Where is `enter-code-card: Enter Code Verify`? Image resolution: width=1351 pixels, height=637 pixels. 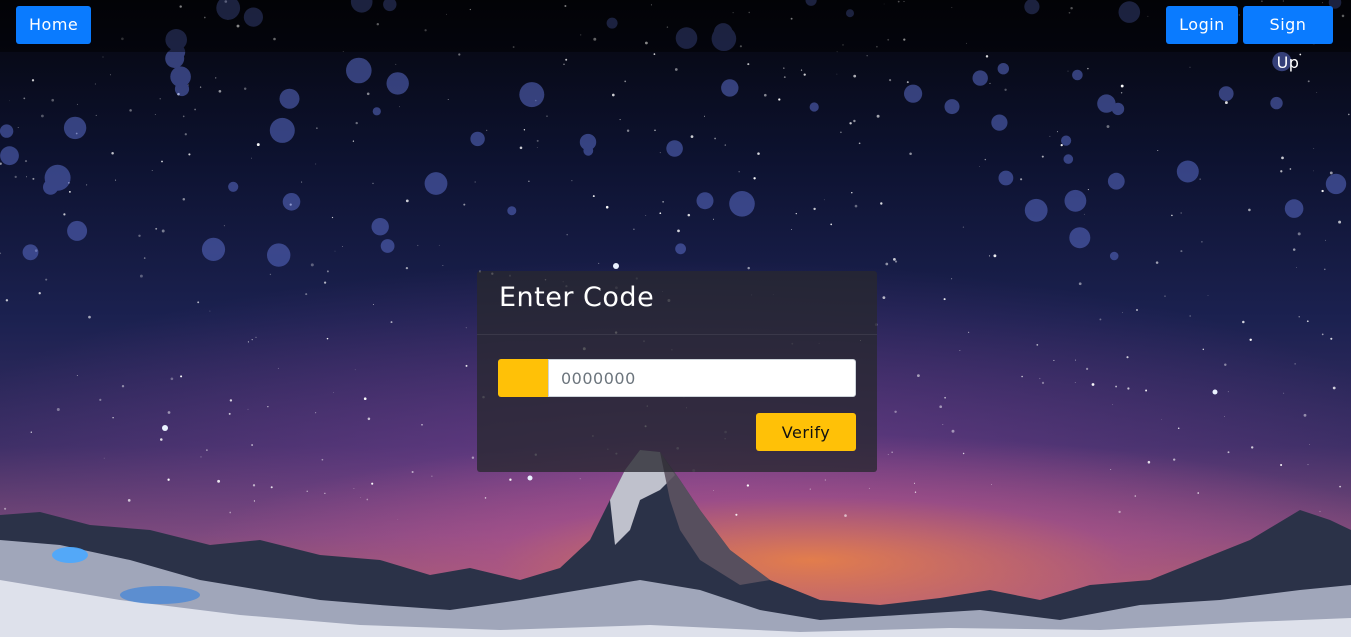
enter-code-card: Enter Code Verify is located at coordinates (677, 371).